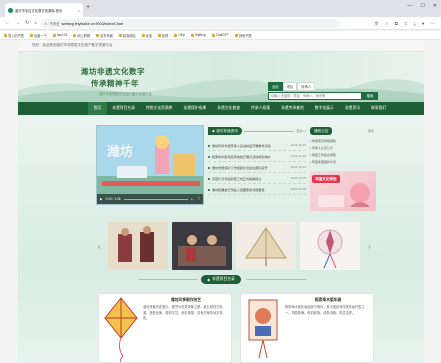 The height and width of the screenshot is (363, 441). What do you see at coordinates (229, 108) in the screenshot?
I see `nav-item: 非遗文化普查` at bounding box center [229, 108].